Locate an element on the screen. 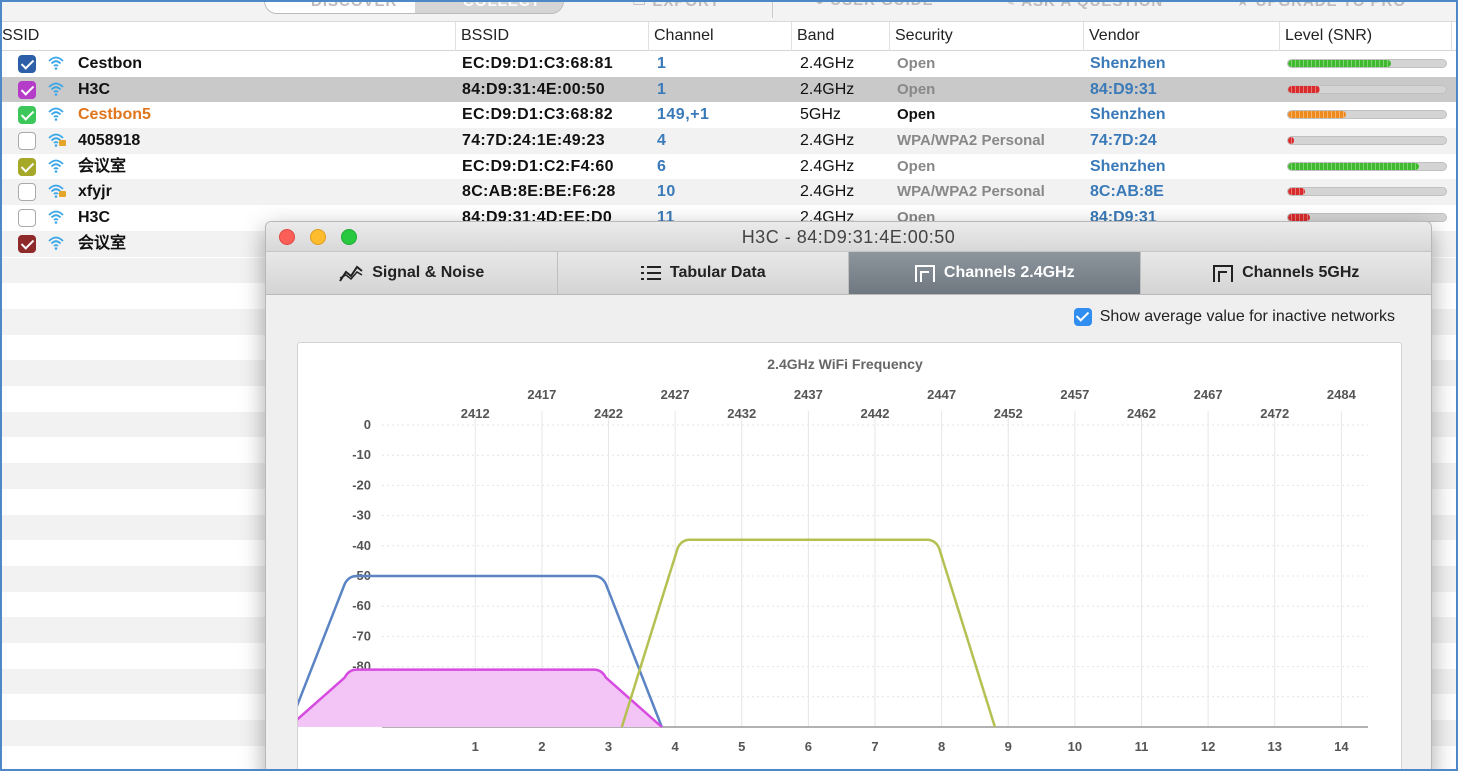  upgrade-button: ★ UPGRADE TO PRO is located at coordinates (1321, 5).